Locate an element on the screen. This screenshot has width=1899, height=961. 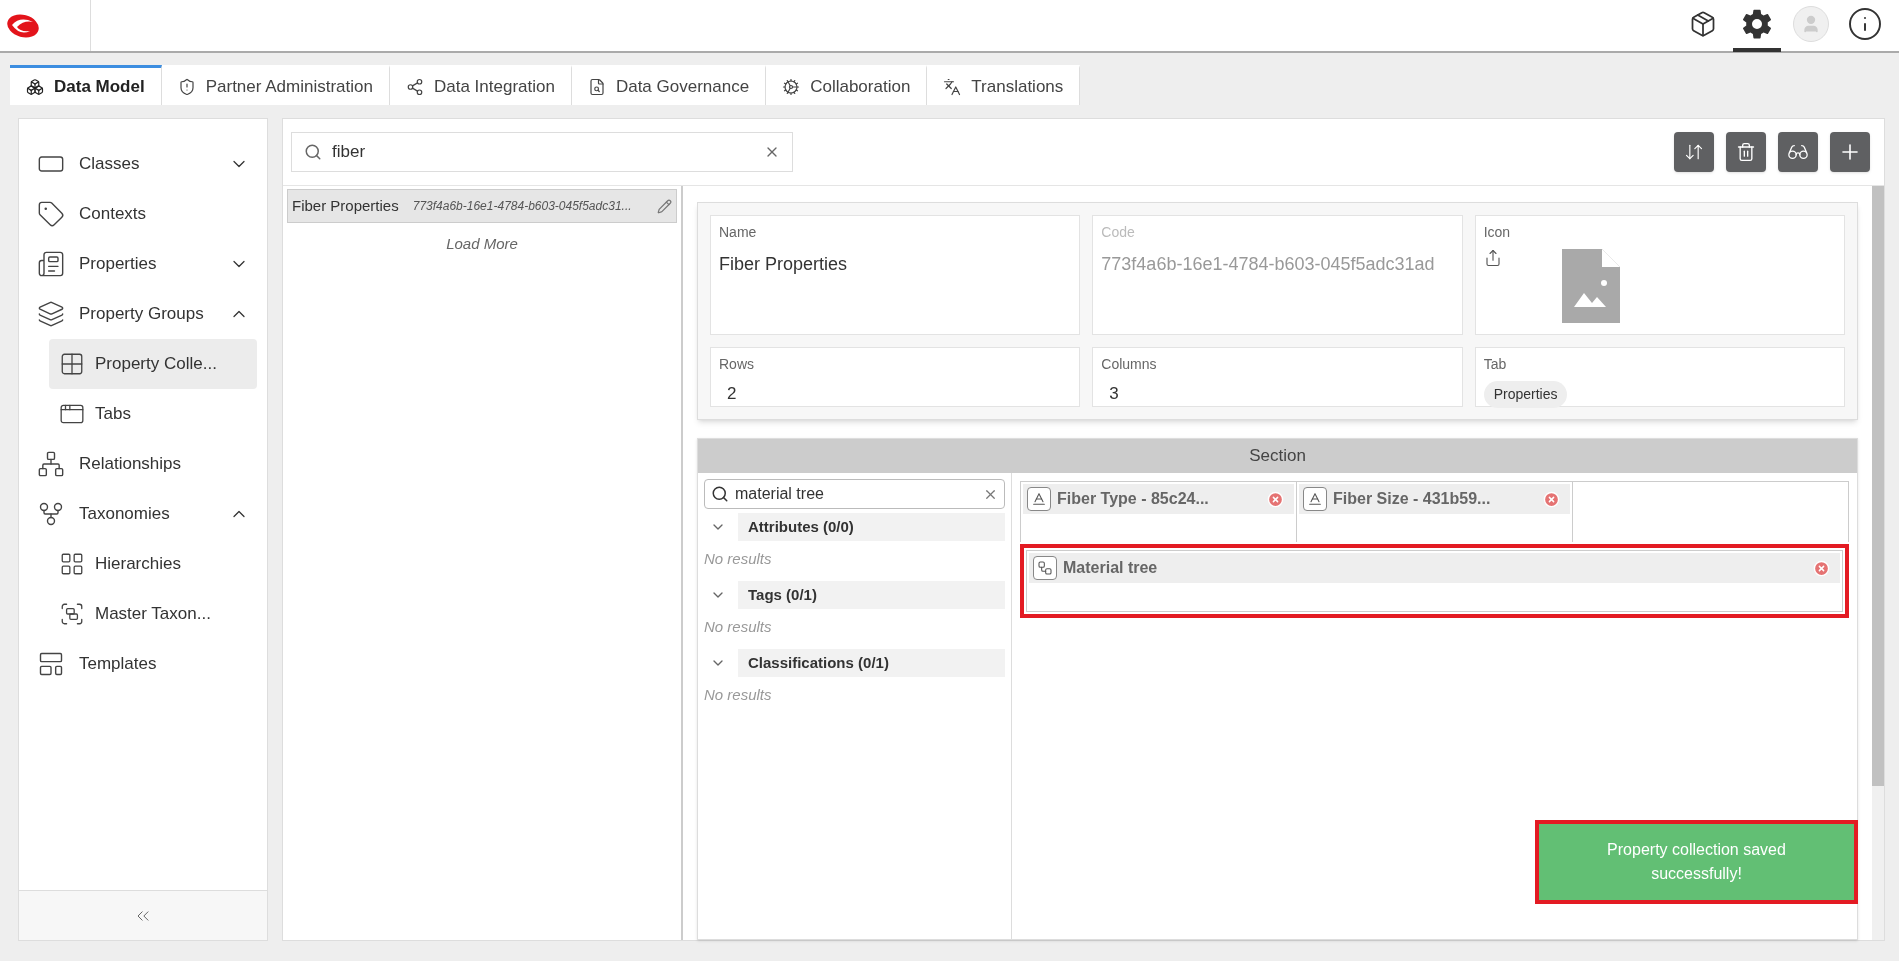
sidebar-item: Classes is located at coordinates (143, 164).